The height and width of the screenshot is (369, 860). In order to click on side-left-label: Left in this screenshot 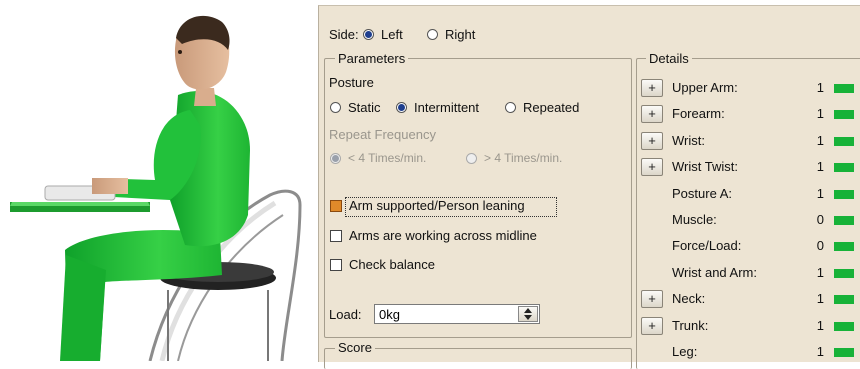, I will do `click(392, 34)`.